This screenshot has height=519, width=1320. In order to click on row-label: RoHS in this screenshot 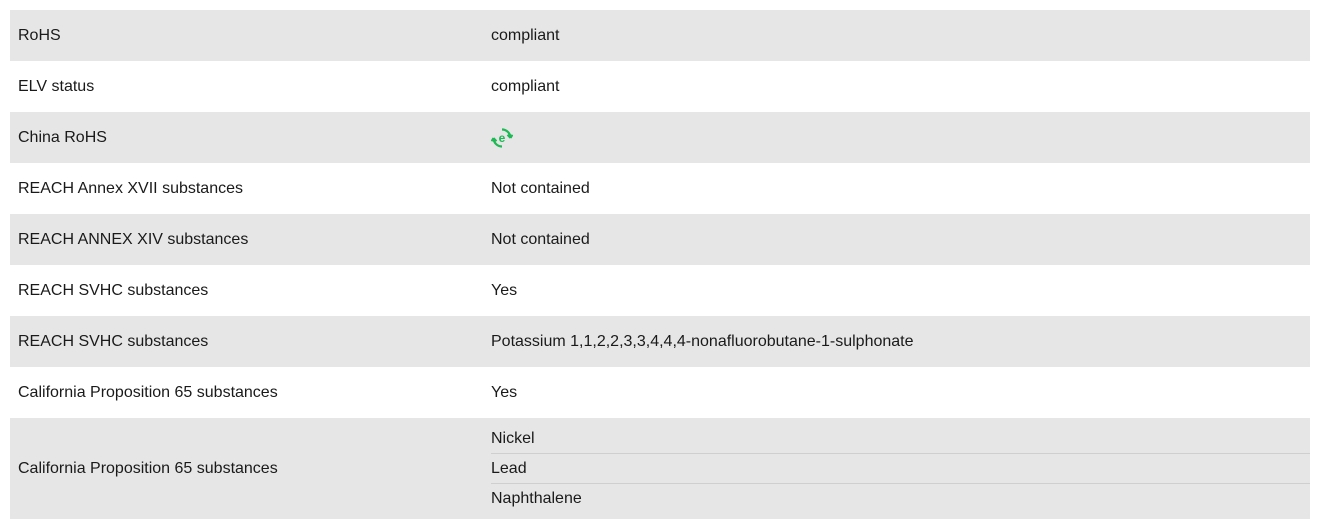, I will do `click(39, 35)`.